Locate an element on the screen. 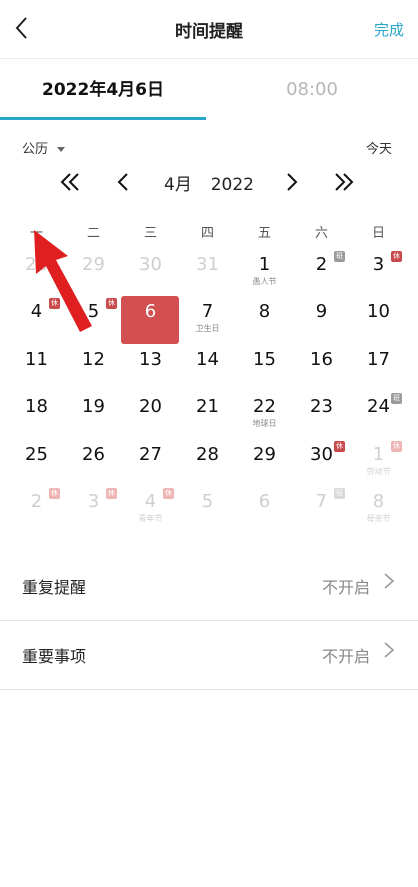  next-month-button is located at coordinates (292, 182).